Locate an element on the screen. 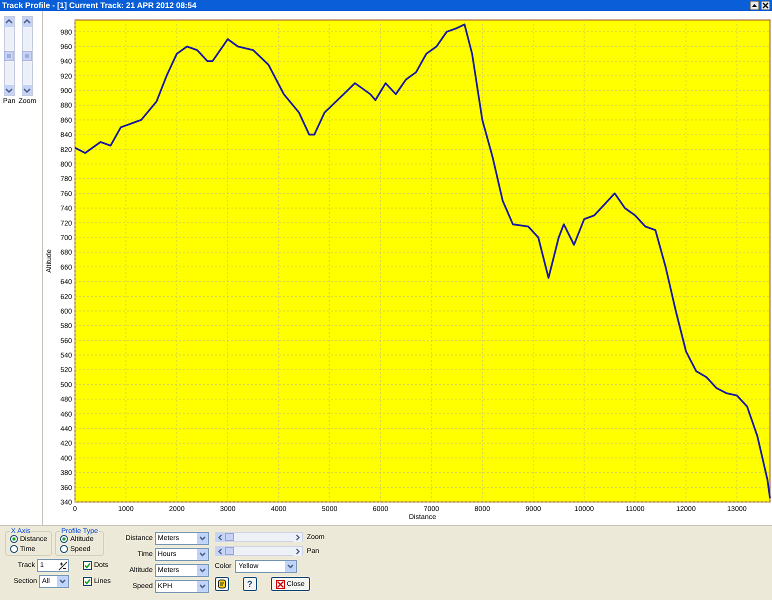 This screenshot has height=600, width=772. document-icon is located at coordinates (221, 584).